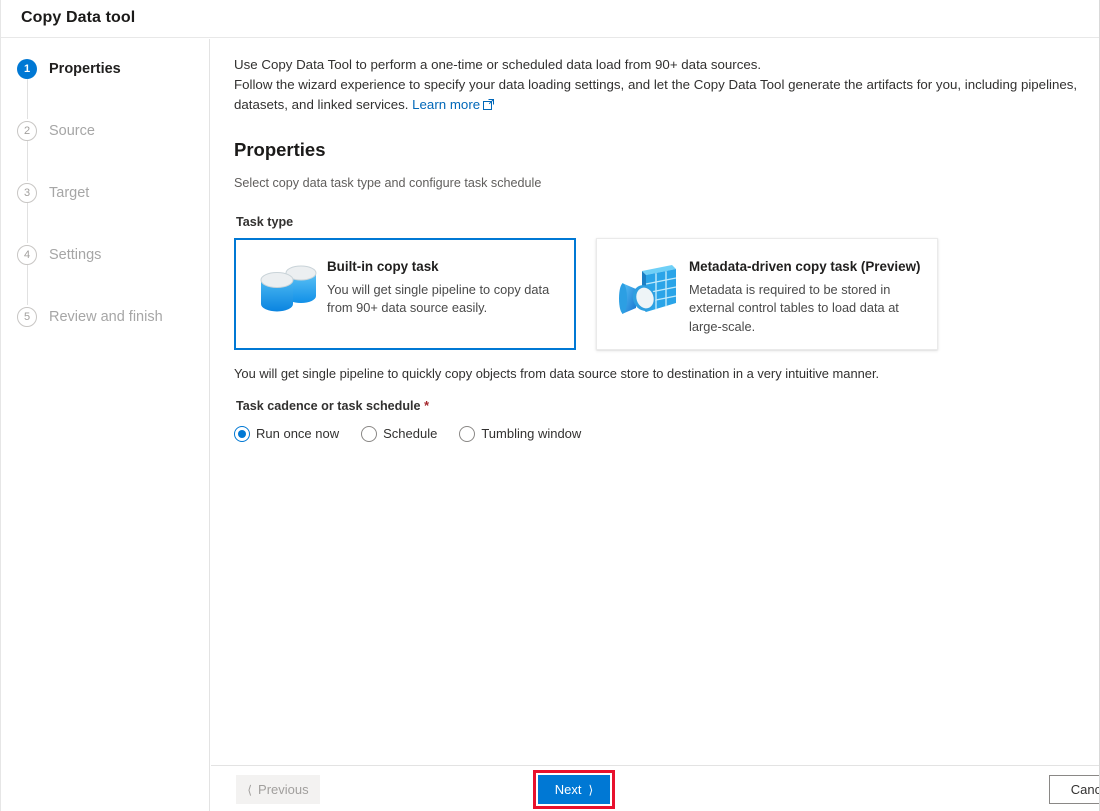 This screenshot has height=811, width=1100. Describe the element at coordinates (667, 405) in the screenshot. I see `task-cadence-label: Task cadence or task schedule *` at that location.